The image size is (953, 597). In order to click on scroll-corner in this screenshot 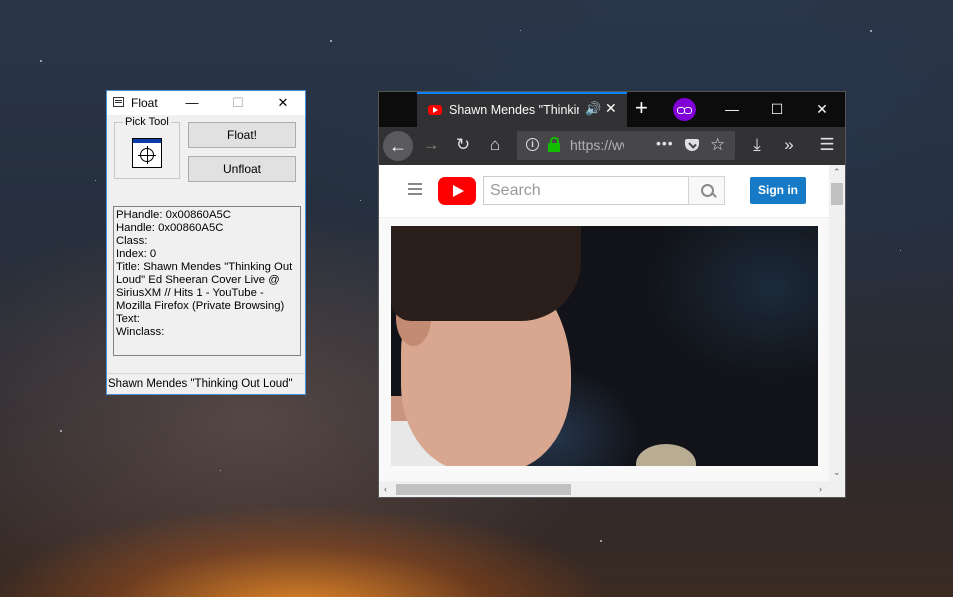, I will do `click(837, 489)`.